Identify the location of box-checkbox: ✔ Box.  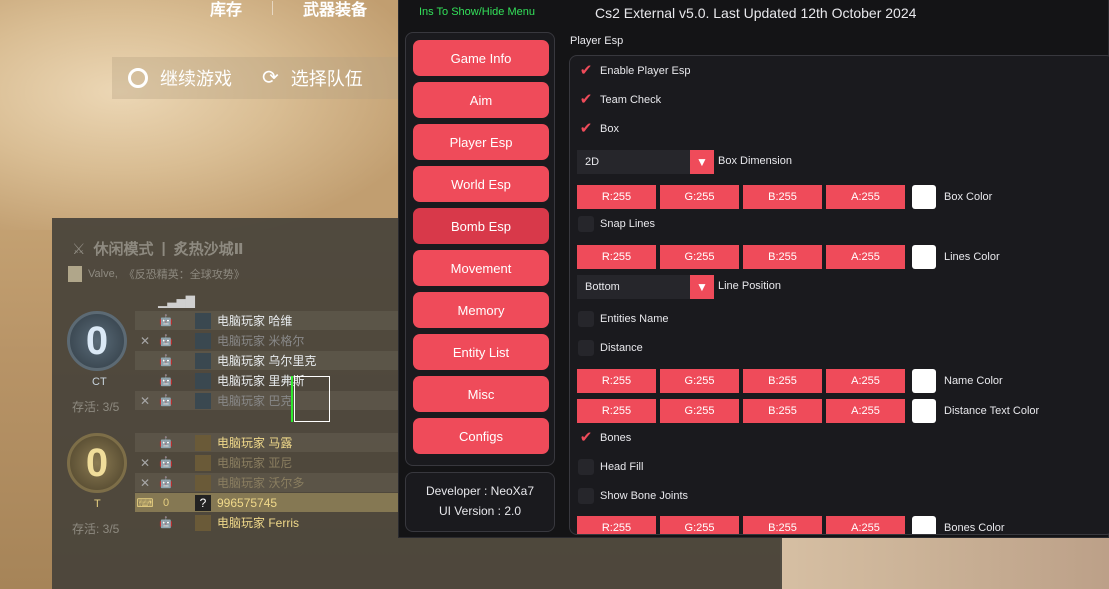
(598, 129).